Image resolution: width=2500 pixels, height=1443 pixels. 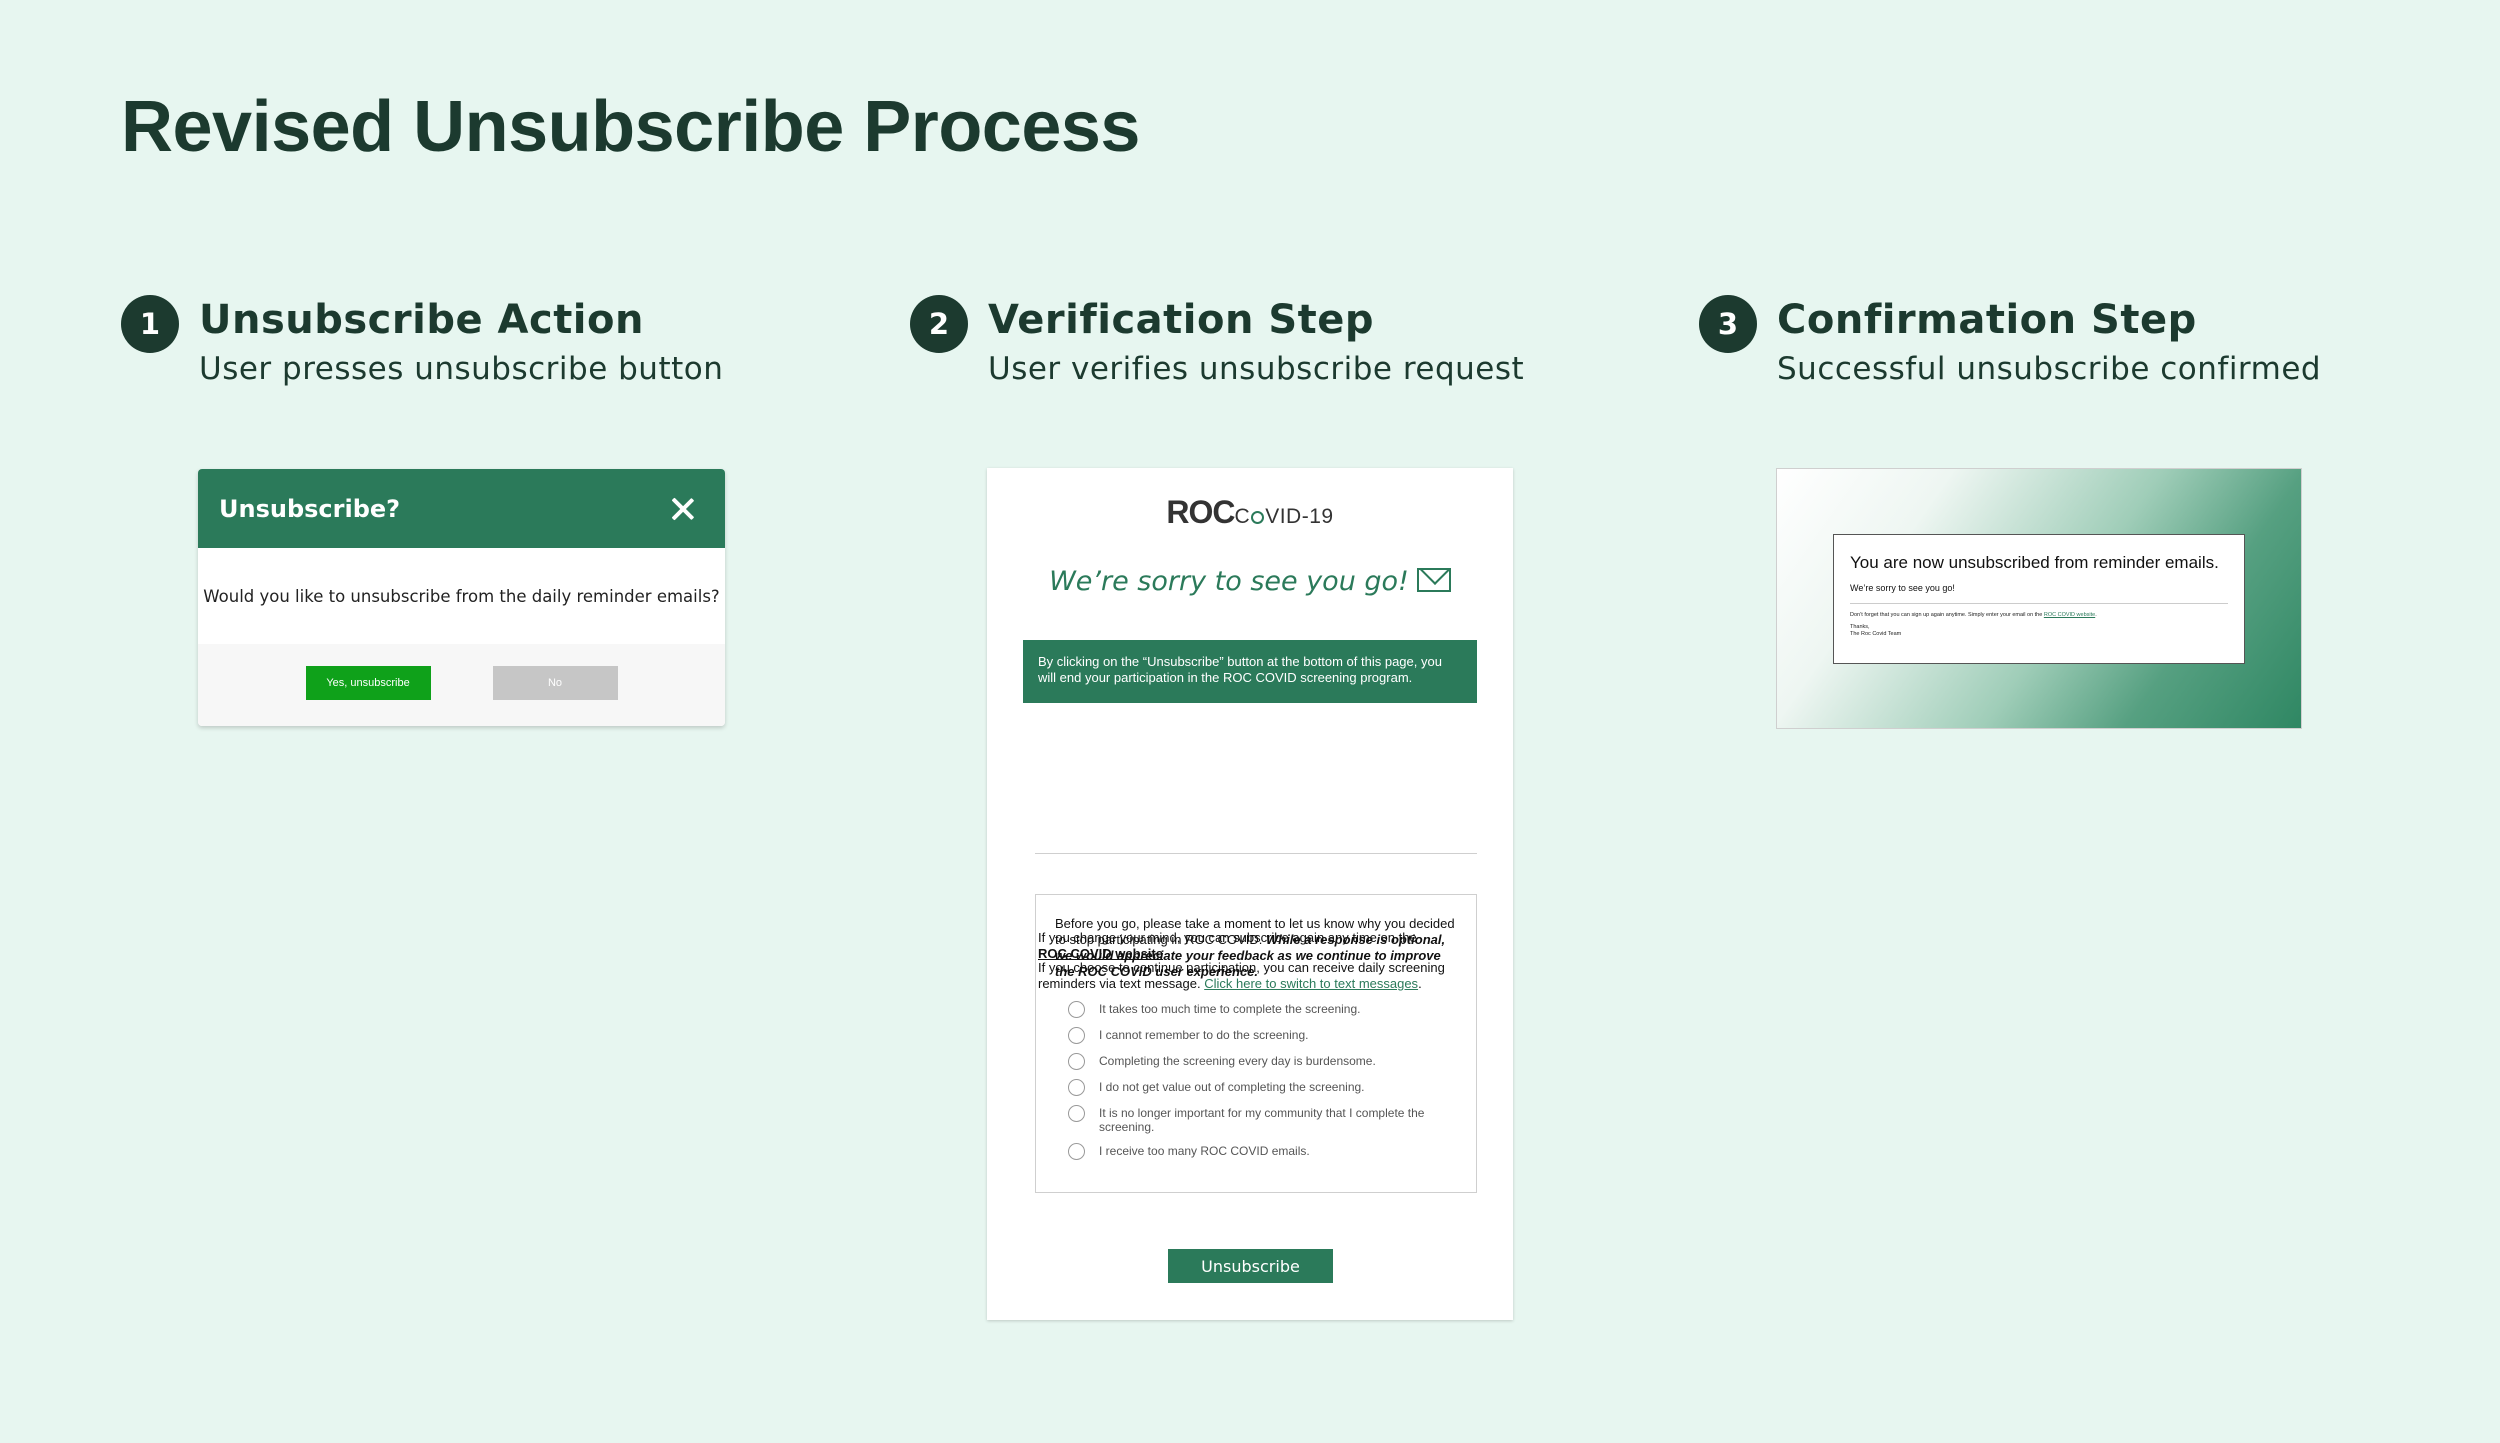 I want to click on step-subtitle: User verifies unsubscribe request, so click(x=1256, y=369).